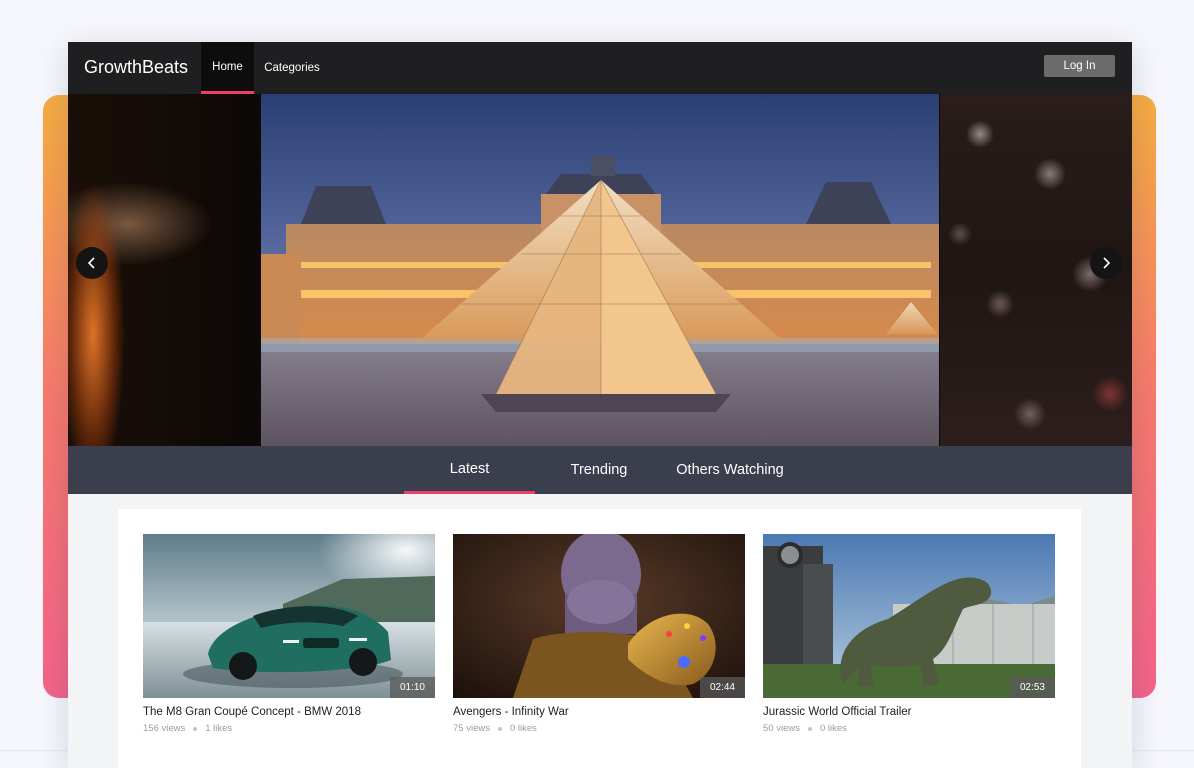 This screenshot has width=1194, height=768. I want to click on view-count: 156 views, so click(164, 728).